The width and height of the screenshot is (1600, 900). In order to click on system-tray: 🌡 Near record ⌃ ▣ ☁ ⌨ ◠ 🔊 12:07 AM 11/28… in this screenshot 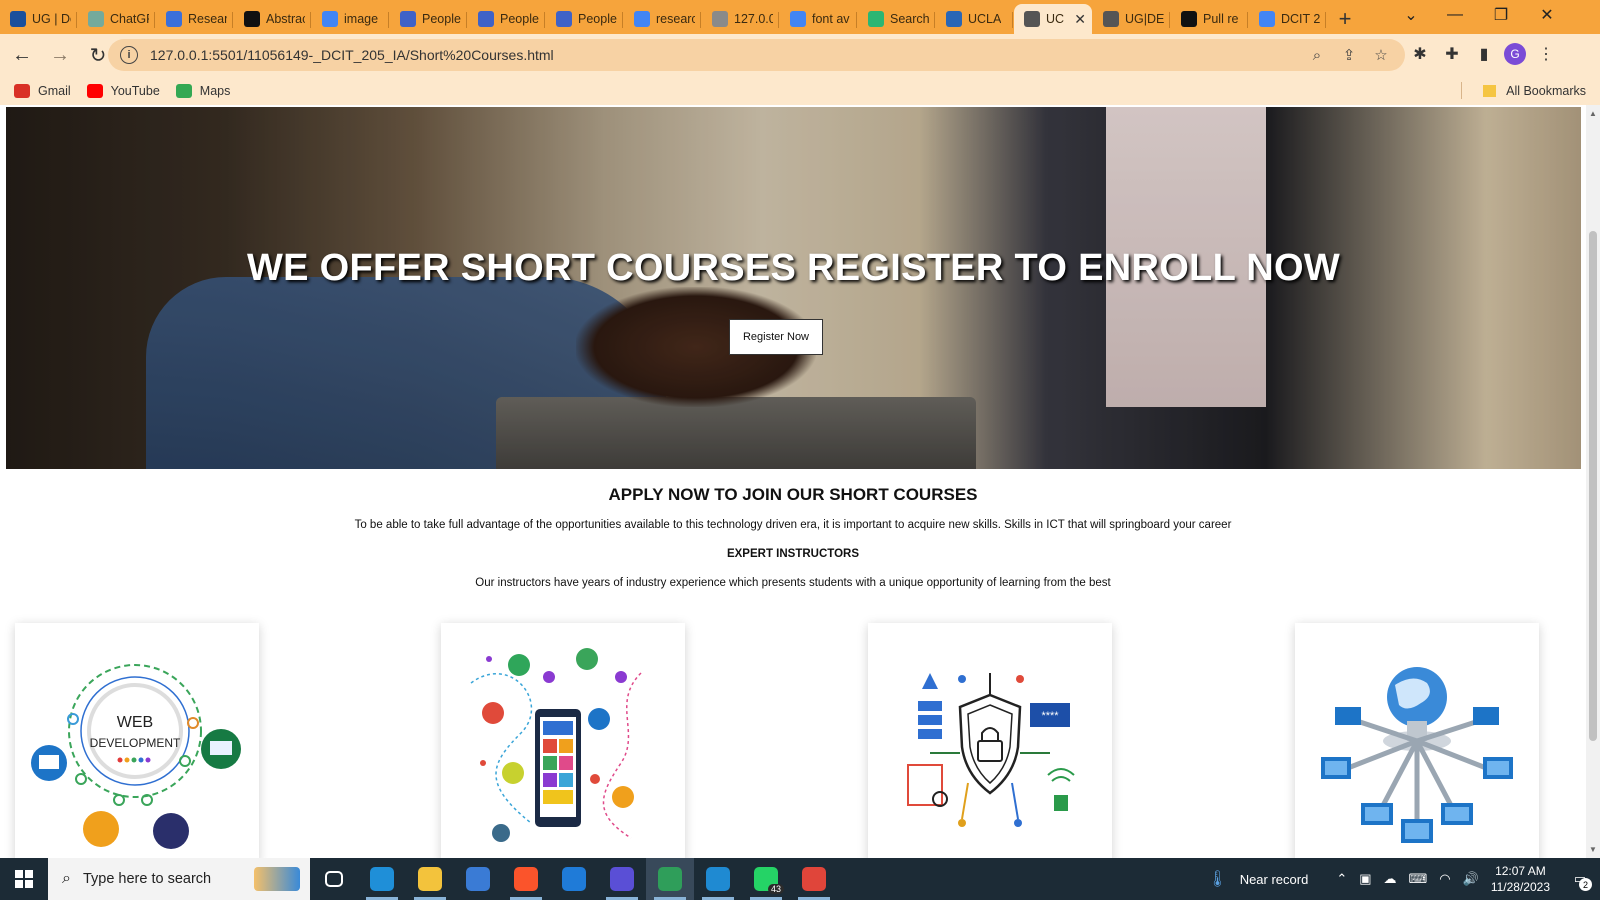, I will do `click(1400, 879)`.